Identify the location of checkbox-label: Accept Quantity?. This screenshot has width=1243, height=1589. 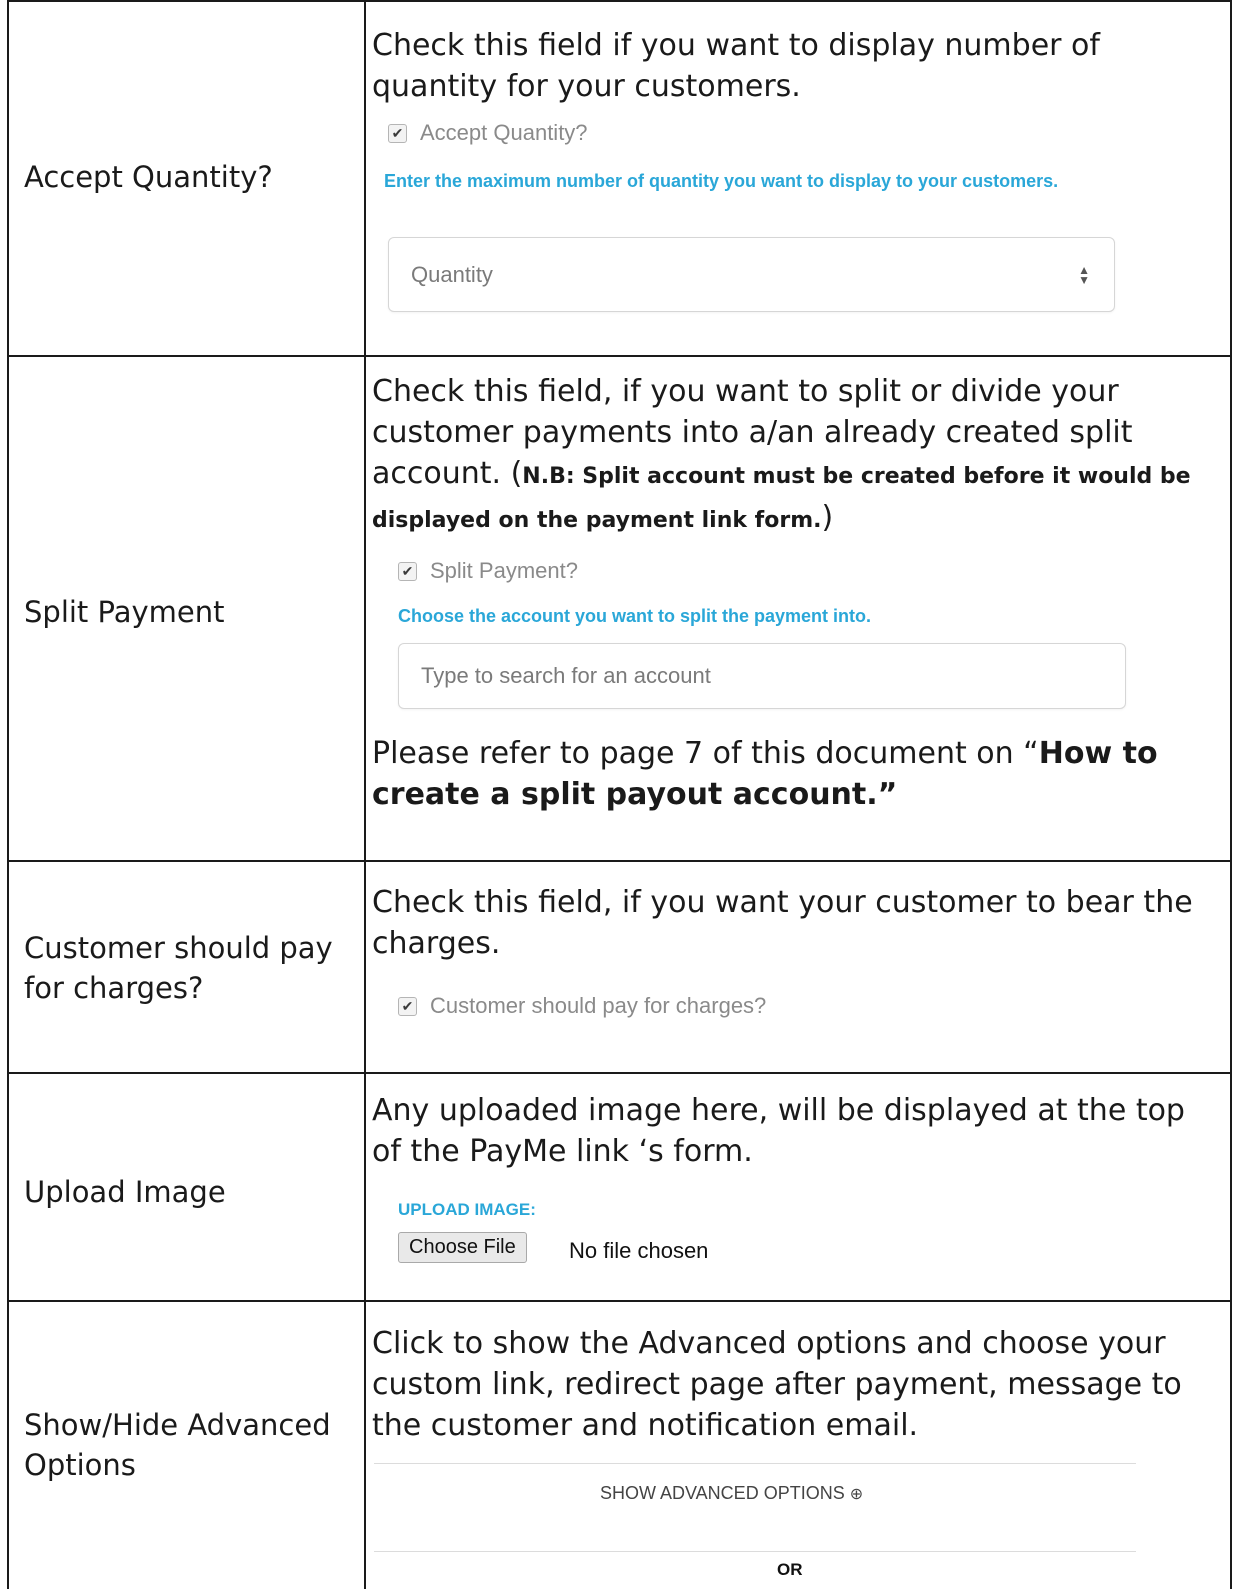
(504, 132).